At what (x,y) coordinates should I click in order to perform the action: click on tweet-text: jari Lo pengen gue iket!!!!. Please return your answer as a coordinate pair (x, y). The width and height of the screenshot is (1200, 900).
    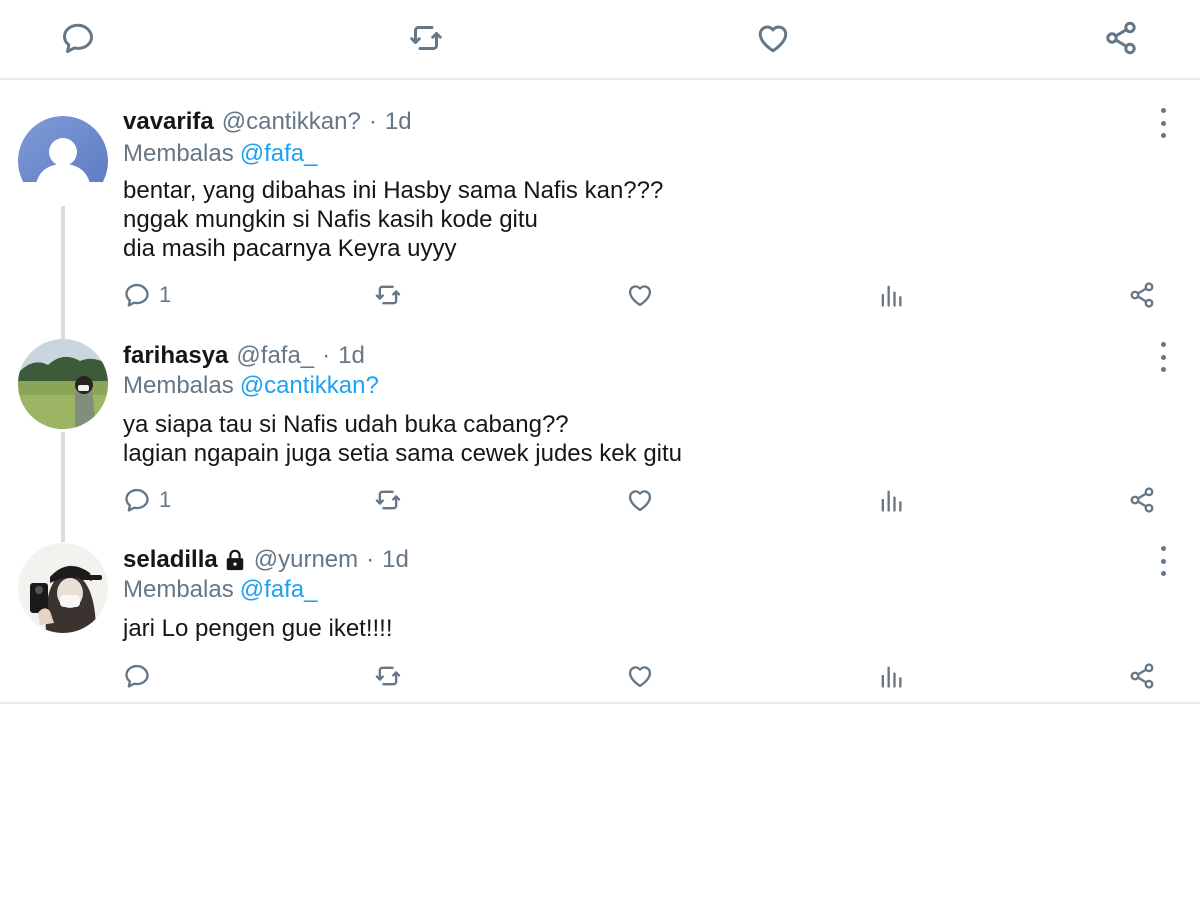
    Looking at the image, I should click on (258, 628).